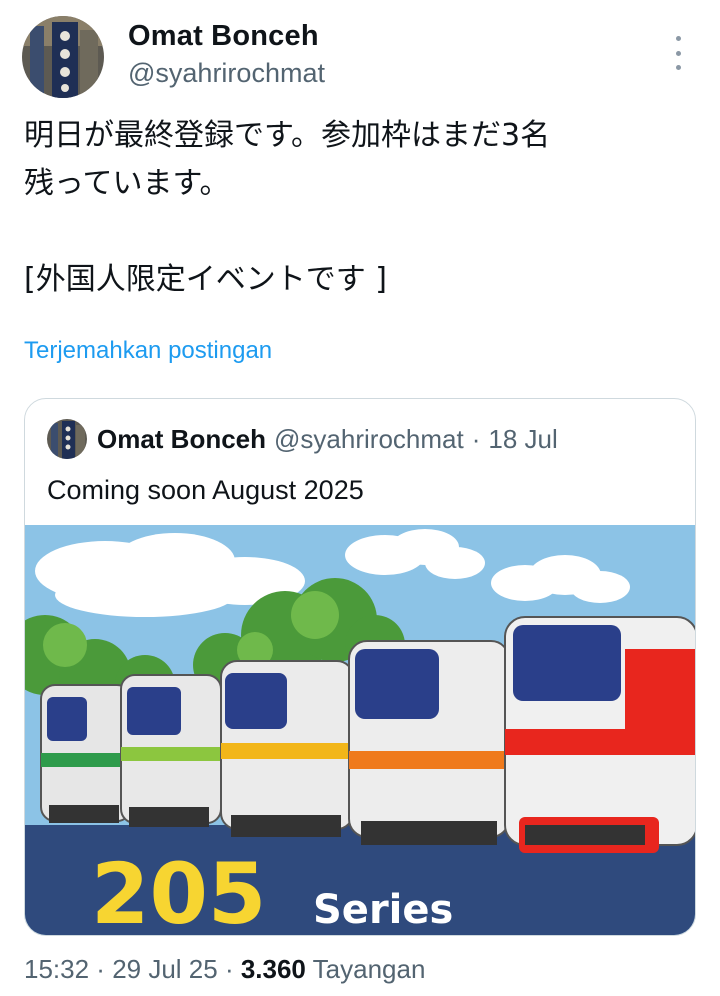  What do you see at coordinates (178, 890) in the screenshot?
I see `media-number: 205` at bounding box center [178, 890].